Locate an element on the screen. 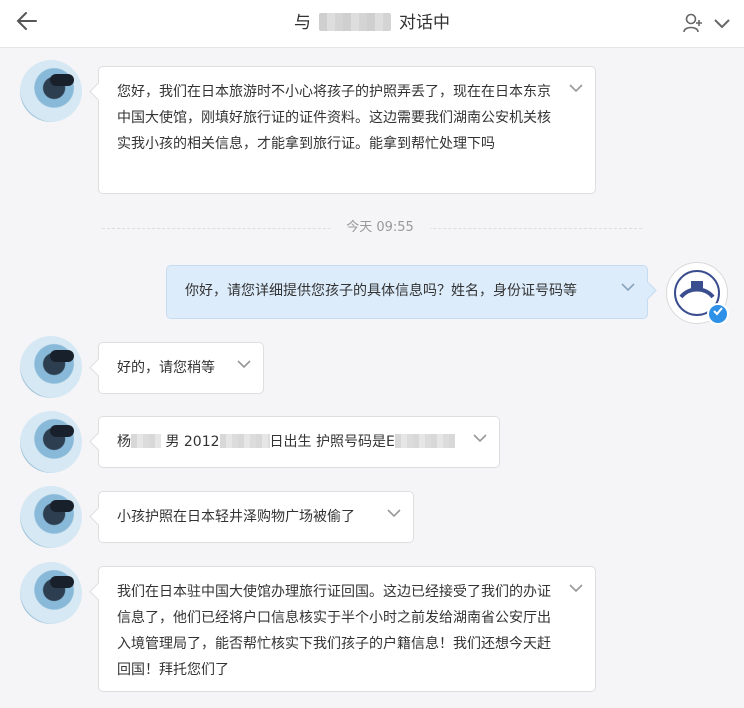 This screenshot has height=708, width=744. message-bubble: 好的，请您稍等 is located at coordinates (181, 368).